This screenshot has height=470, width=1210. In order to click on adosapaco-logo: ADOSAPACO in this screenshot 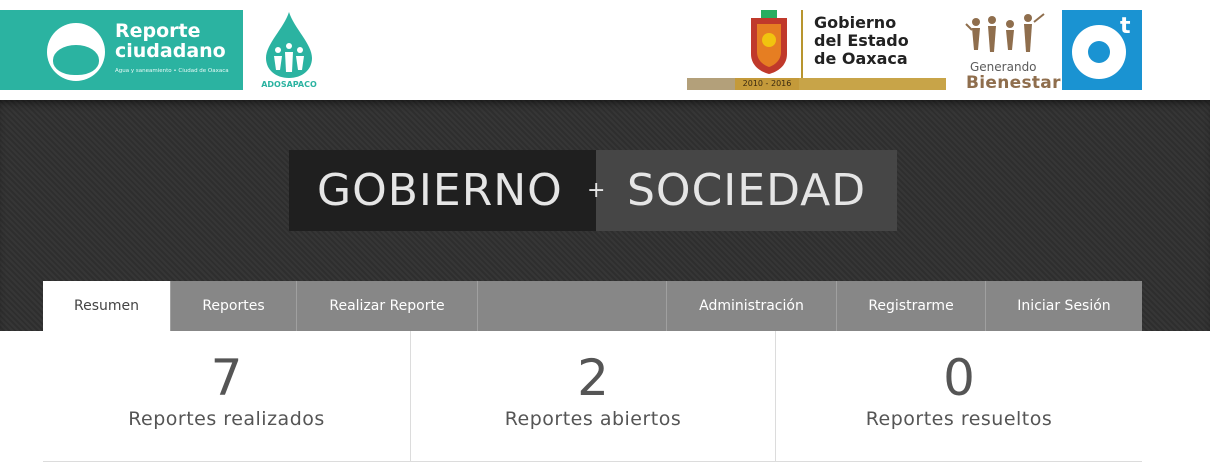, I will do `click(289, 50)`.